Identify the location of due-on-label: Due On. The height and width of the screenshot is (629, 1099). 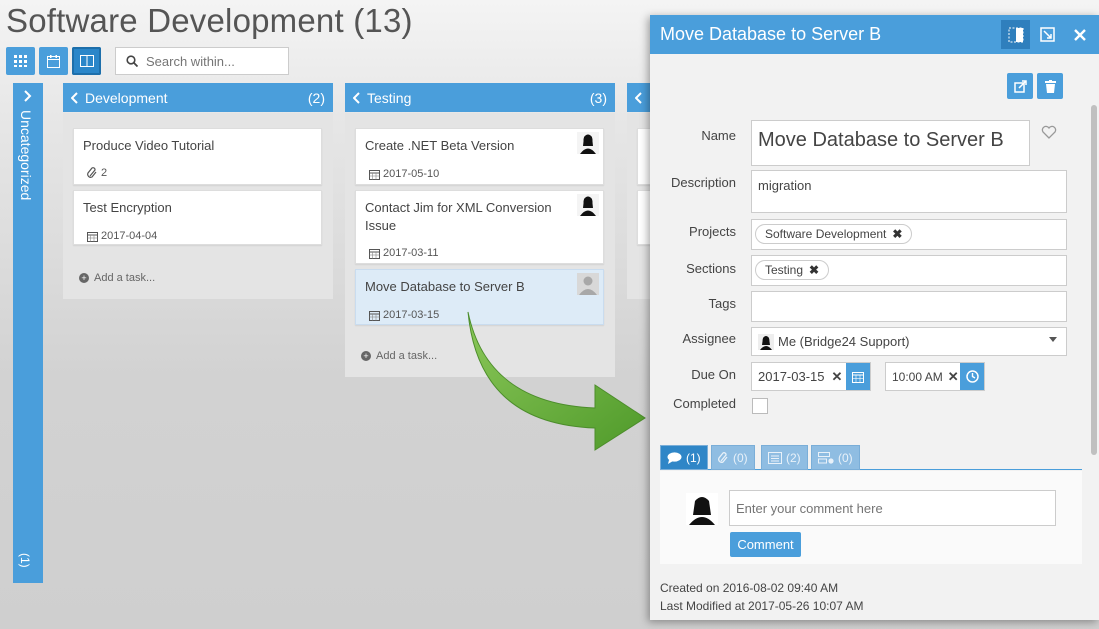
(713, 374).